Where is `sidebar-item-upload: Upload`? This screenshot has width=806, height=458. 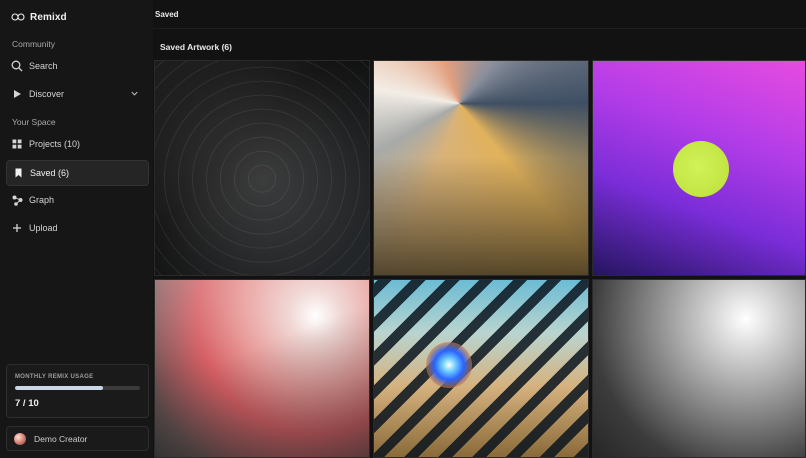 sidebar-item-upload: Upload is located at coordinates (76, 228).